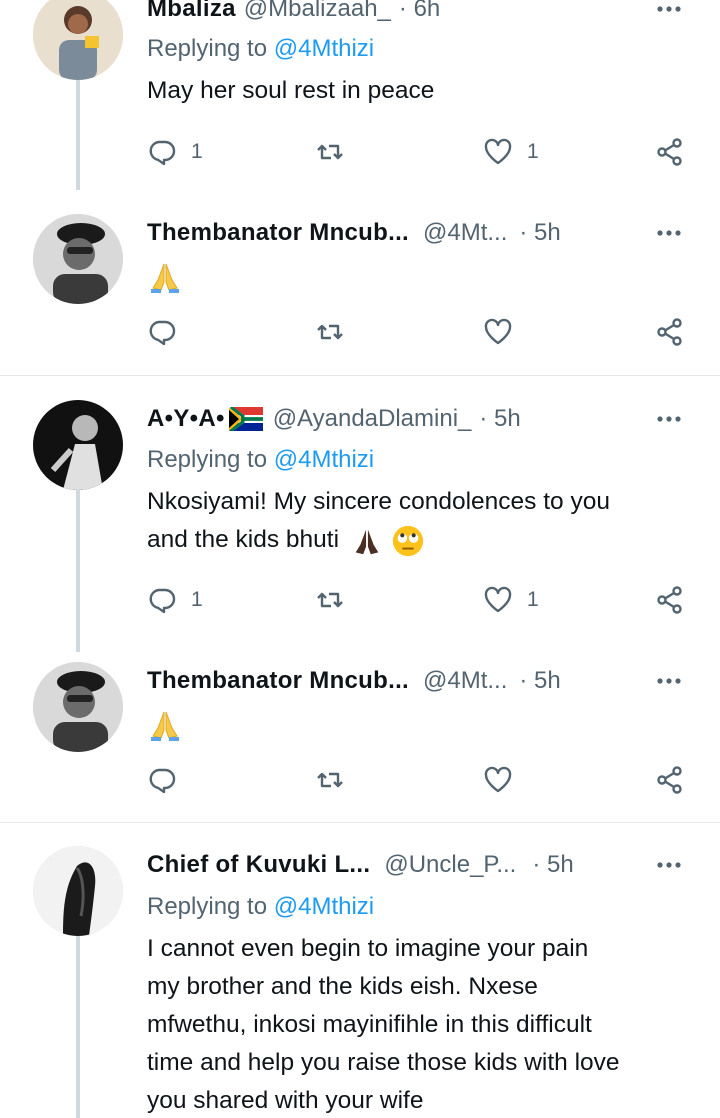 This screenshot has height=1118, width=720. I want to click on author-name: A•Y•A•, so click(186, 419).